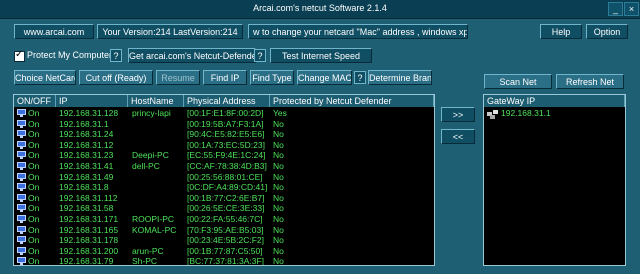 The height and width of the screenshot is (274, 640). I want to click on table-row: On 192.168.31.24 [90:4C:E5:82:E5:E6] No, so click(224, 134).